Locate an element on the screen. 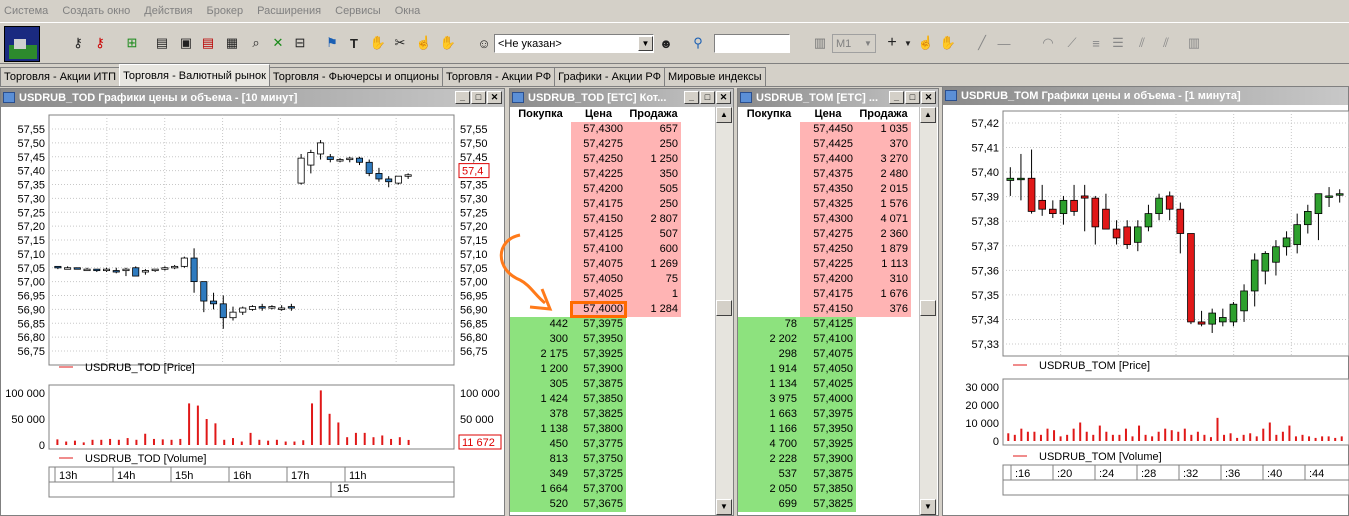  ask-volume: 3 270 is located at coordinates (883, 159).